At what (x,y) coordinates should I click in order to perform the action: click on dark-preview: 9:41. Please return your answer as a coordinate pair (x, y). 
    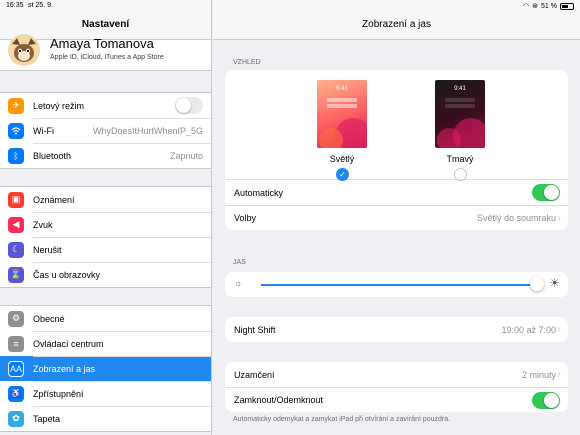
    Looking at the image, I should click on (460, 114).